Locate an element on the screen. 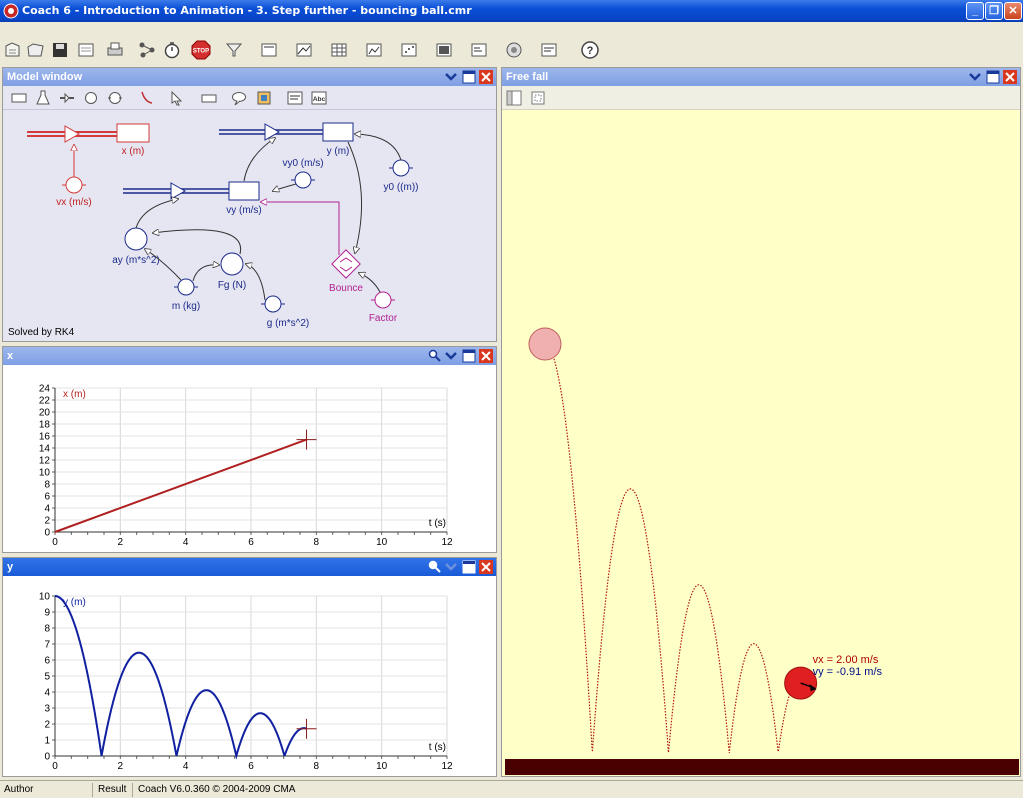 Image resolution: width=1023 pixels, height=798 pixels. y0-label: y0 ((m)) is located at coordinates (401, 187).